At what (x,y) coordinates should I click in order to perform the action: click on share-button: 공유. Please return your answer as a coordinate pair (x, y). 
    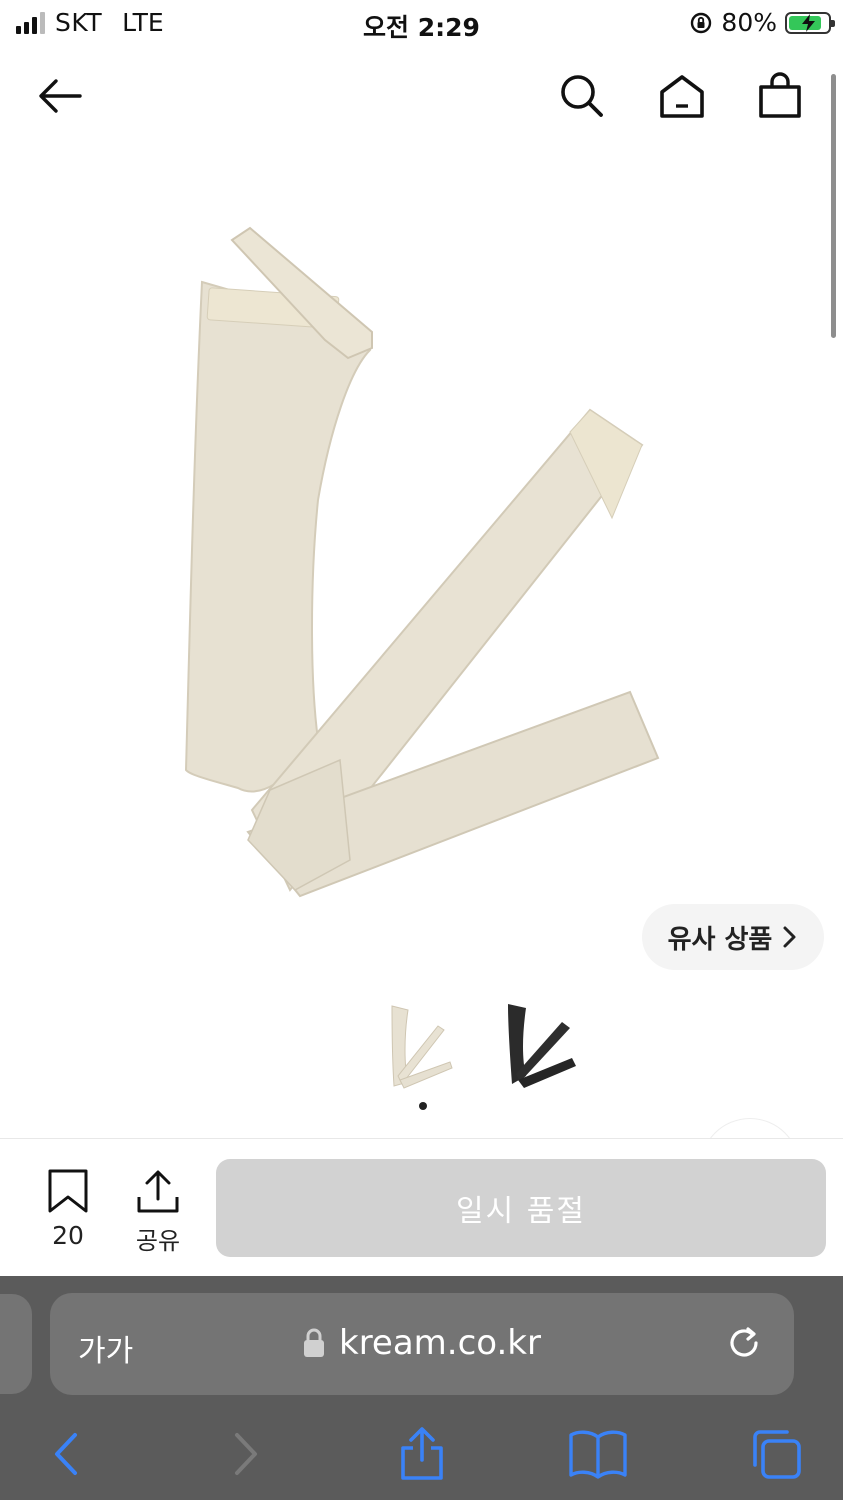
    Looking at the image, I should click on (158, 1212).